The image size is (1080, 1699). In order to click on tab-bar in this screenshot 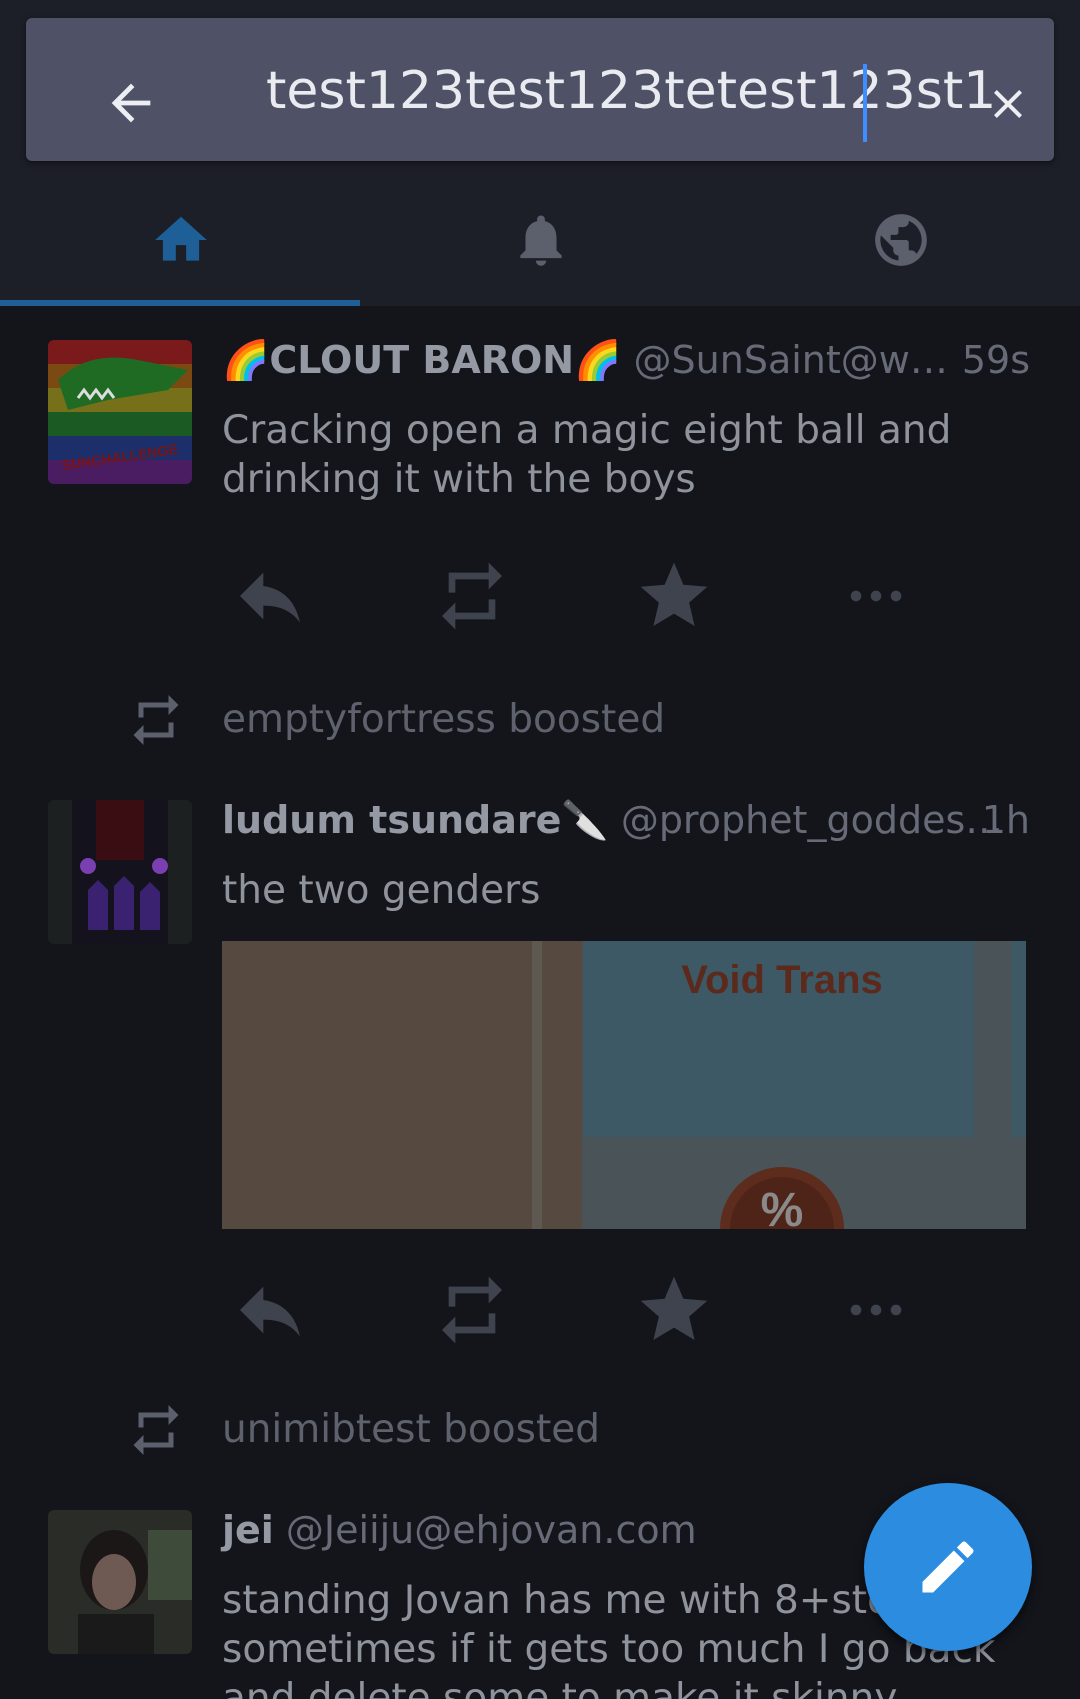, I will do `click(540, 233)`.